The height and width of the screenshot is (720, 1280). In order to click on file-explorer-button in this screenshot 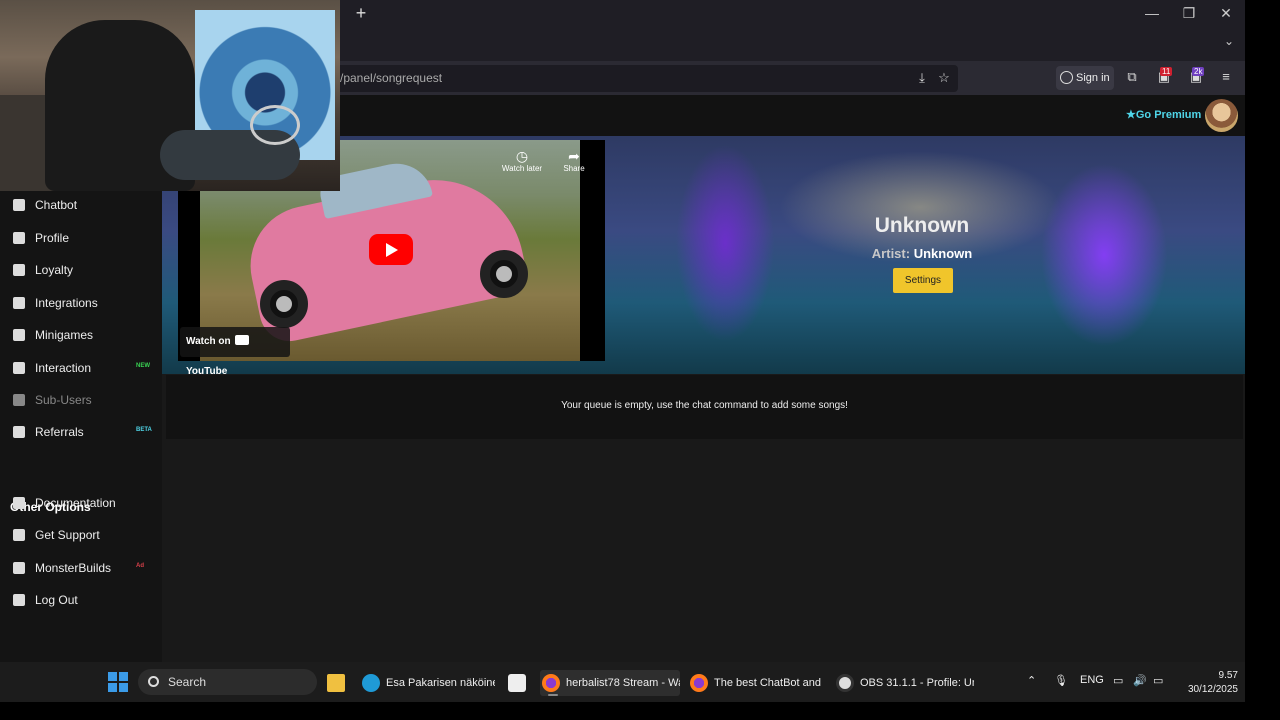, I will do `click(337, 683)`.